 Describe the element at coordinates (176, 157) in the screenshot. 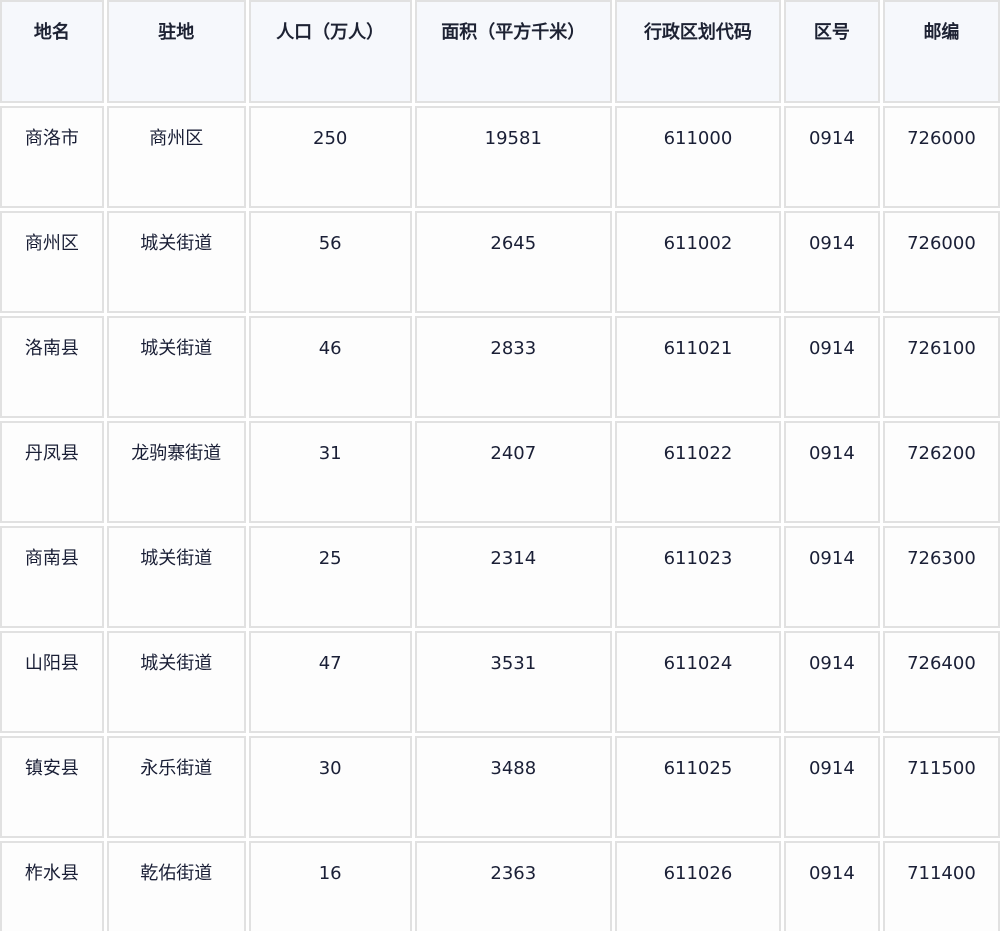

I see `cell-seat: 商州区` at that location.